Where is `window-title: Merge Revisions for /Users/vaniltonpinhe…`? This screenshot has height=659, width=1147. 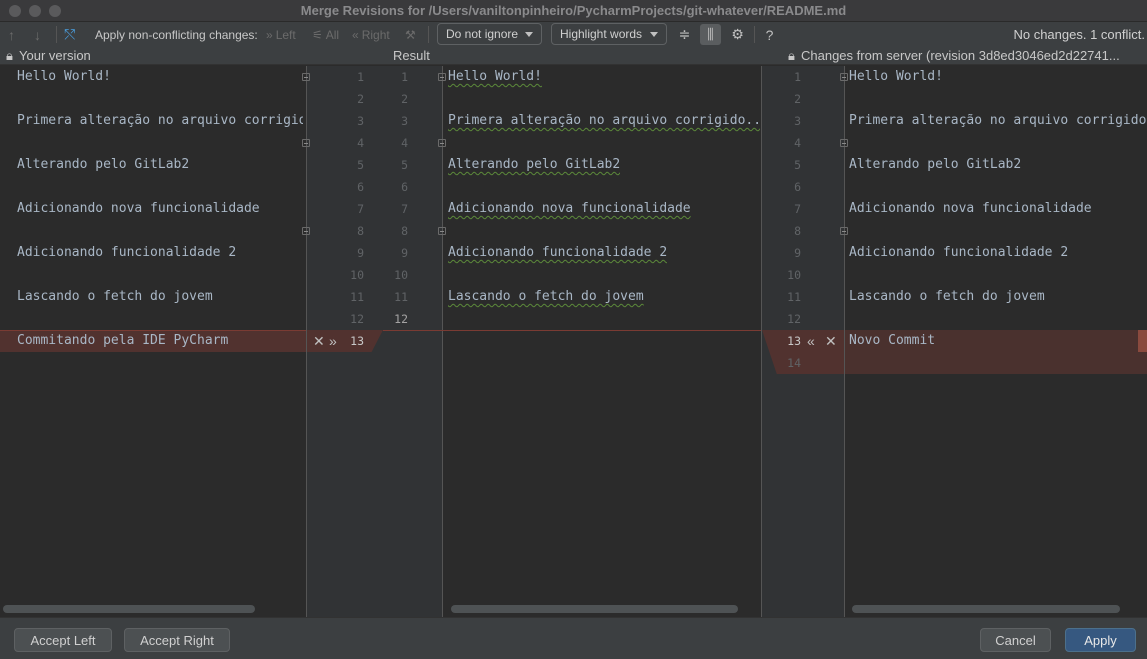
window-title: Merge Revisions for /Users/vaniltonpinhe… is located at coordinates (573, 10).